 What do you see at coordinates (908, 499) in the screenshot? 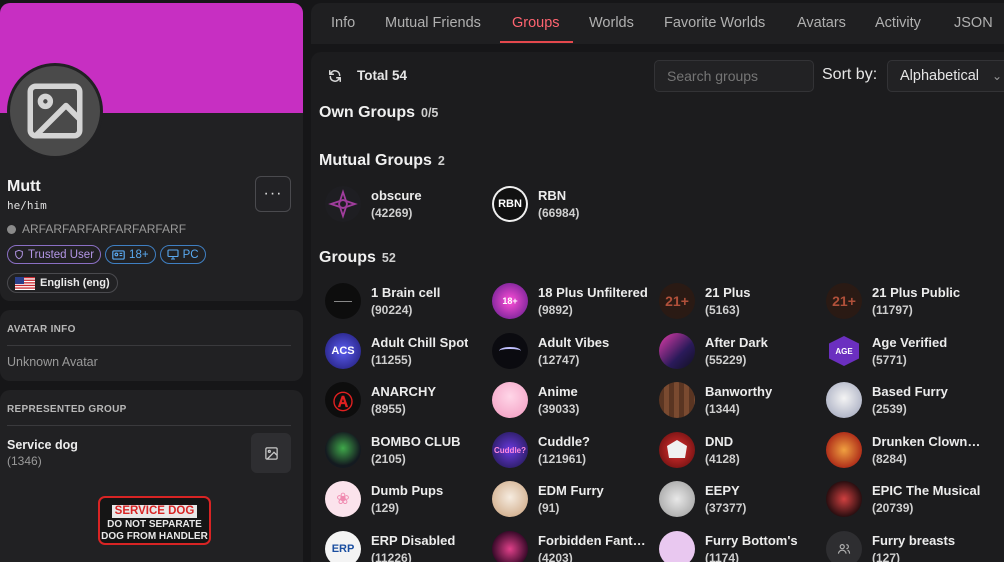
I see `group-item: EPIC The Musical (20739)` at bounding box center [908, 499].